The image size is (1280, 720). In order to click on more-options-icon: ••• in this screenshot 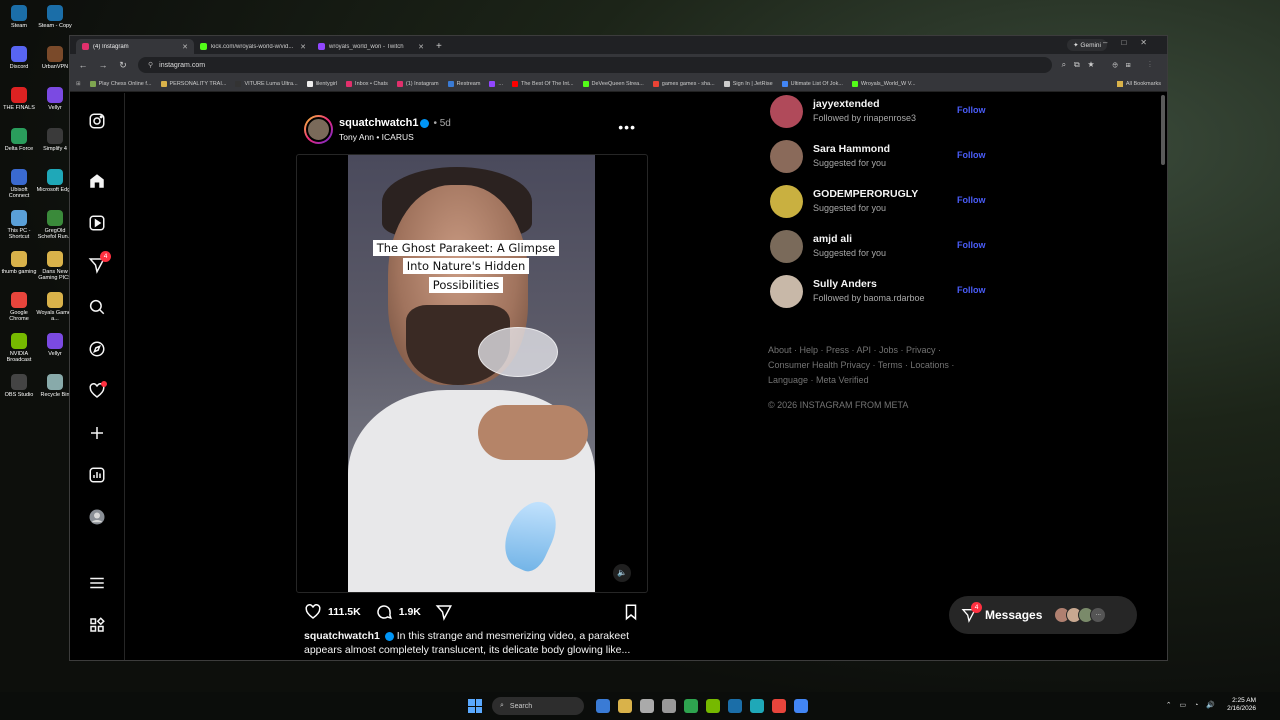, I will do `click(627, 127)`.